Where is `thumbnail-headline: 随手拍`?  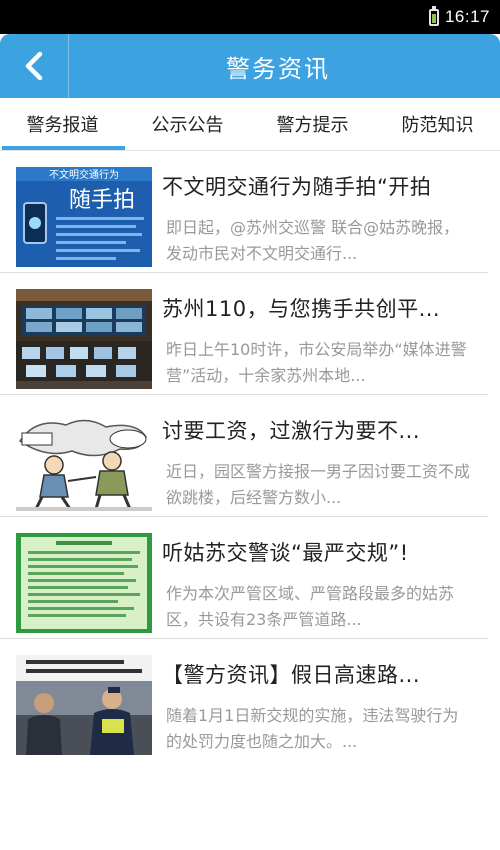 thumbnail-headline: 随手拍 is located at coordinates (102, 200).